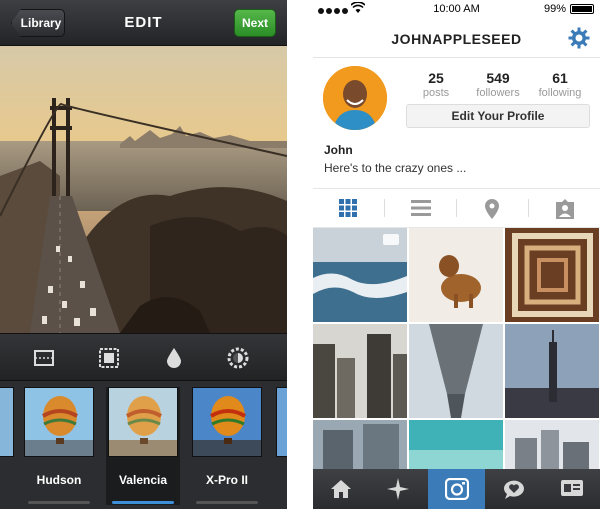 This screenshot has height=509, width=600. What do you see at coordinates (579, 38) in the screenshot?
I see `gear-icon` at bounding box center [579, 38].